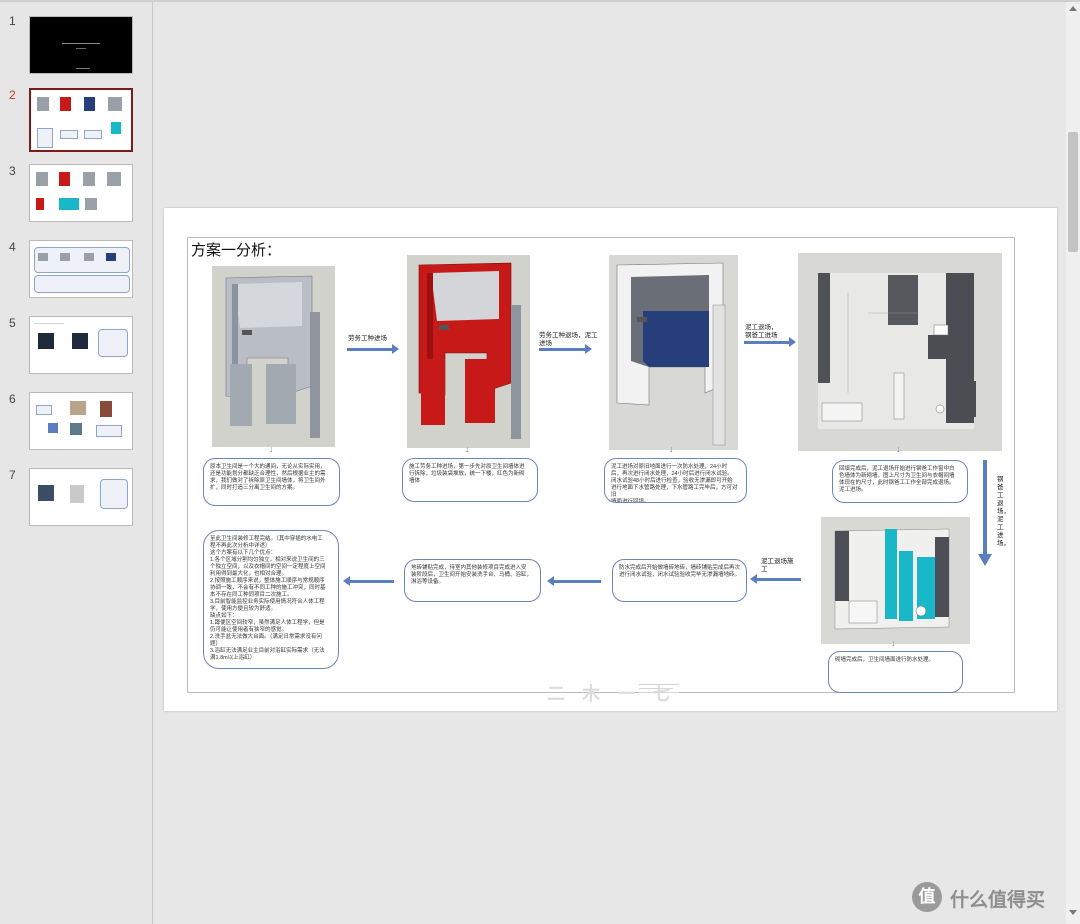 This screenshot has height=924, width=1080. I want to click on bathroom-original-render, so click(273, 356).